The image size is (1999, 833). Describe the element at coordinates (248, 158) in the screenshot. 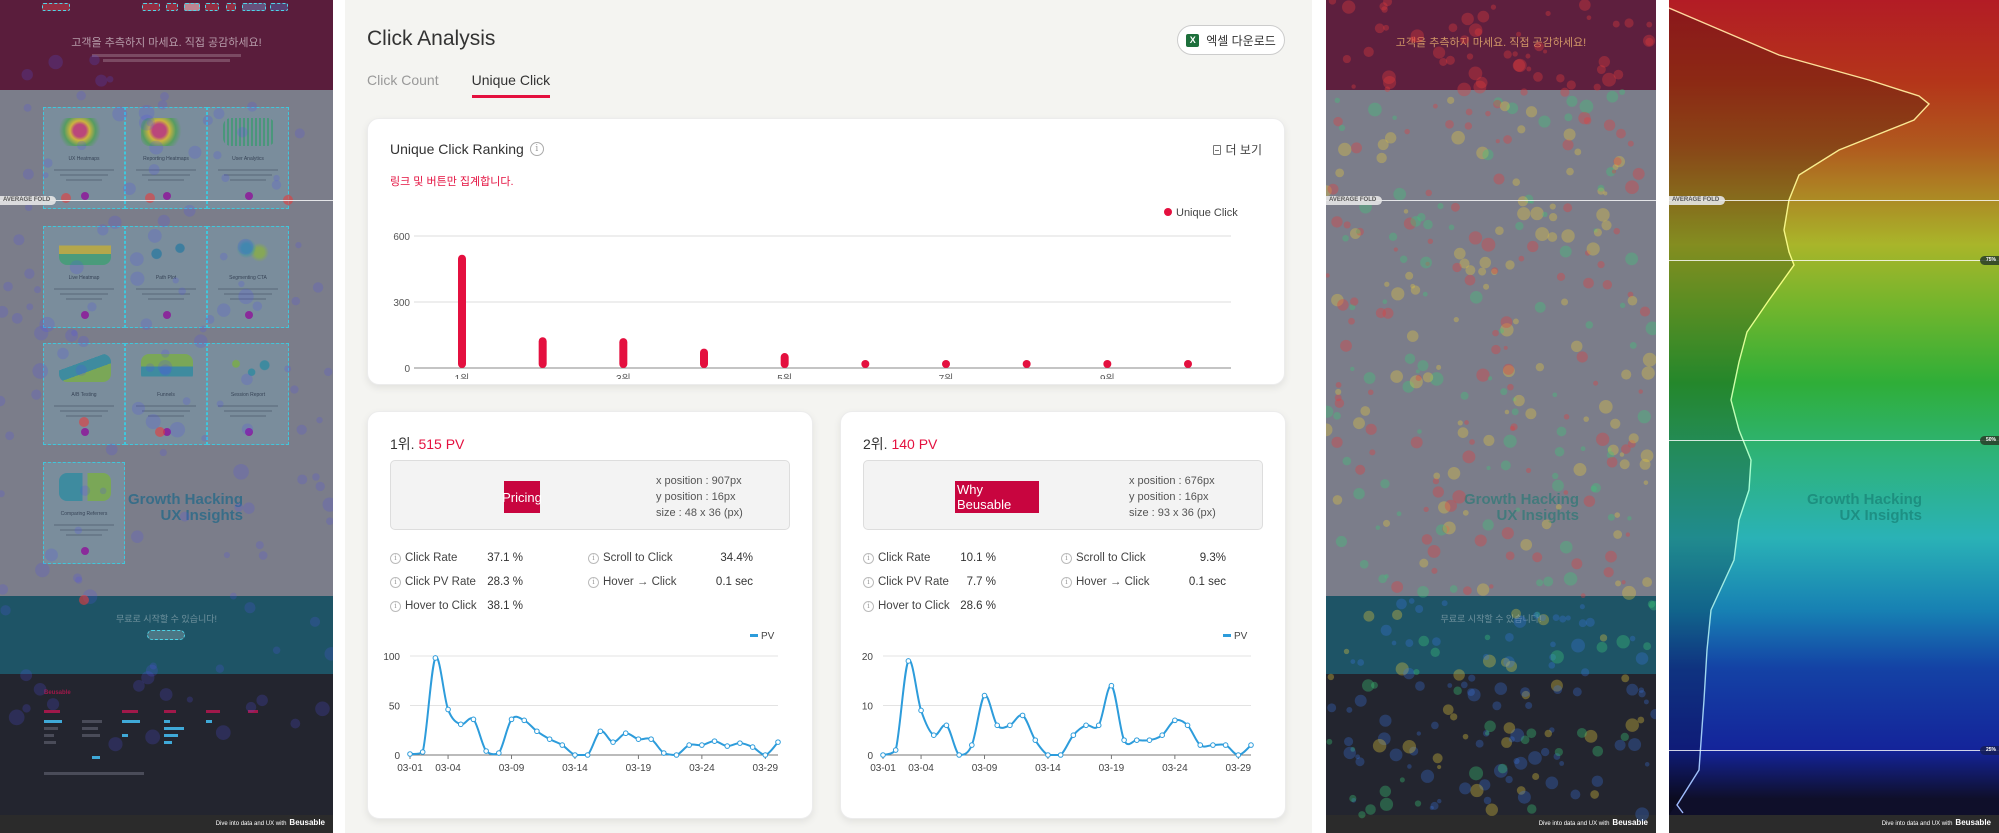

I see `feature-card: User Analytics` at that location.